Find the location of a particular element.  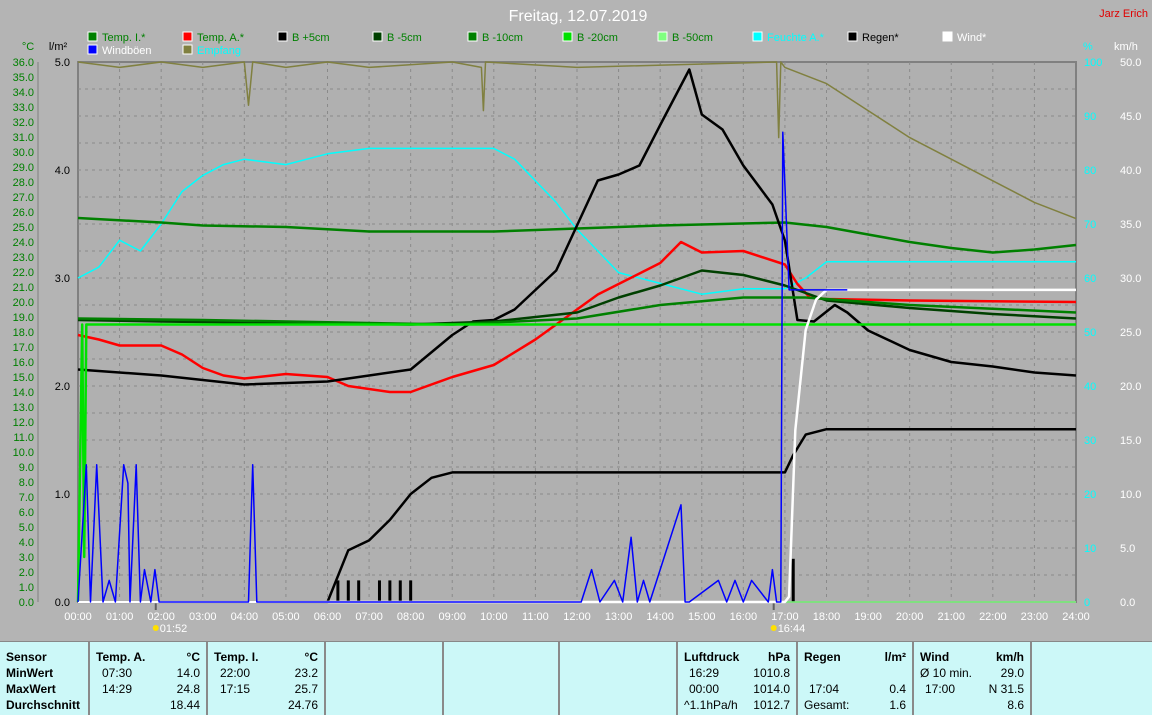

min-time: 07:30 is located at coordinates (117, 673).